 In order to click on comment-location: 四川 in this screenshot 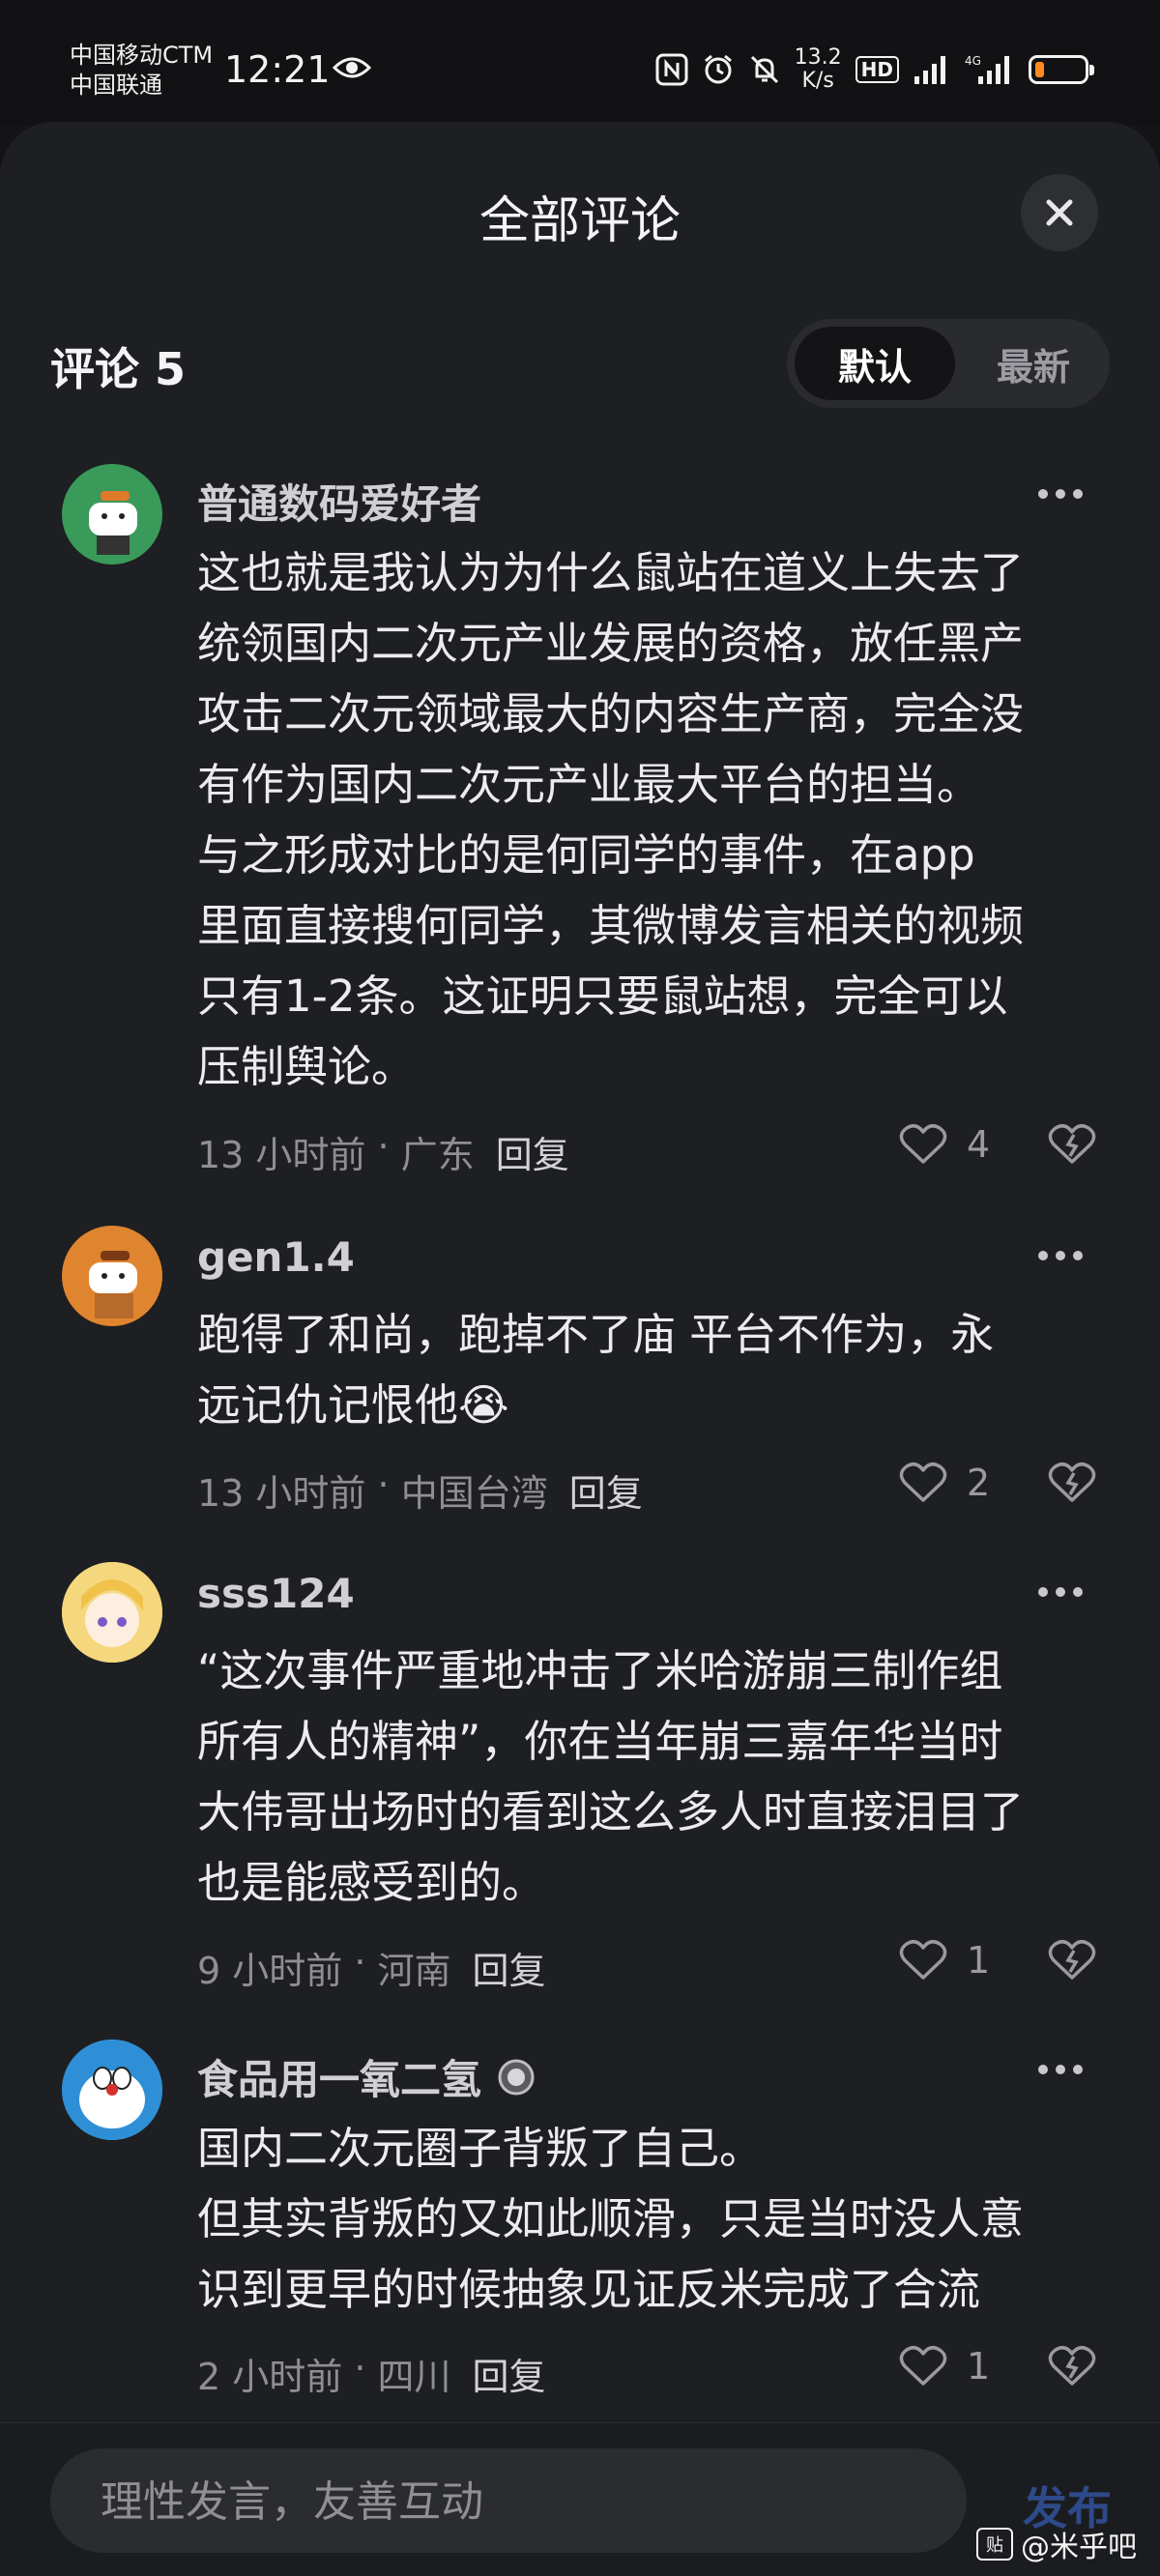, I will do `click(414, 2377)`.